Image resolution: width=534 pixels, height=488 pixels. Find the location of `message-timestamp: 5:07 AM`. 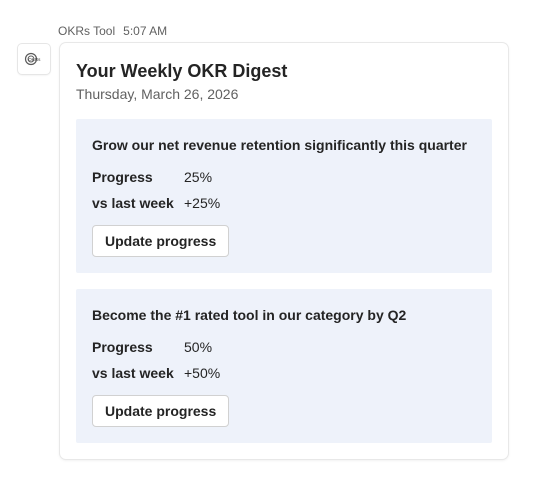

message-timestamp: 5:07 AM is located at coordinates (145, 31).